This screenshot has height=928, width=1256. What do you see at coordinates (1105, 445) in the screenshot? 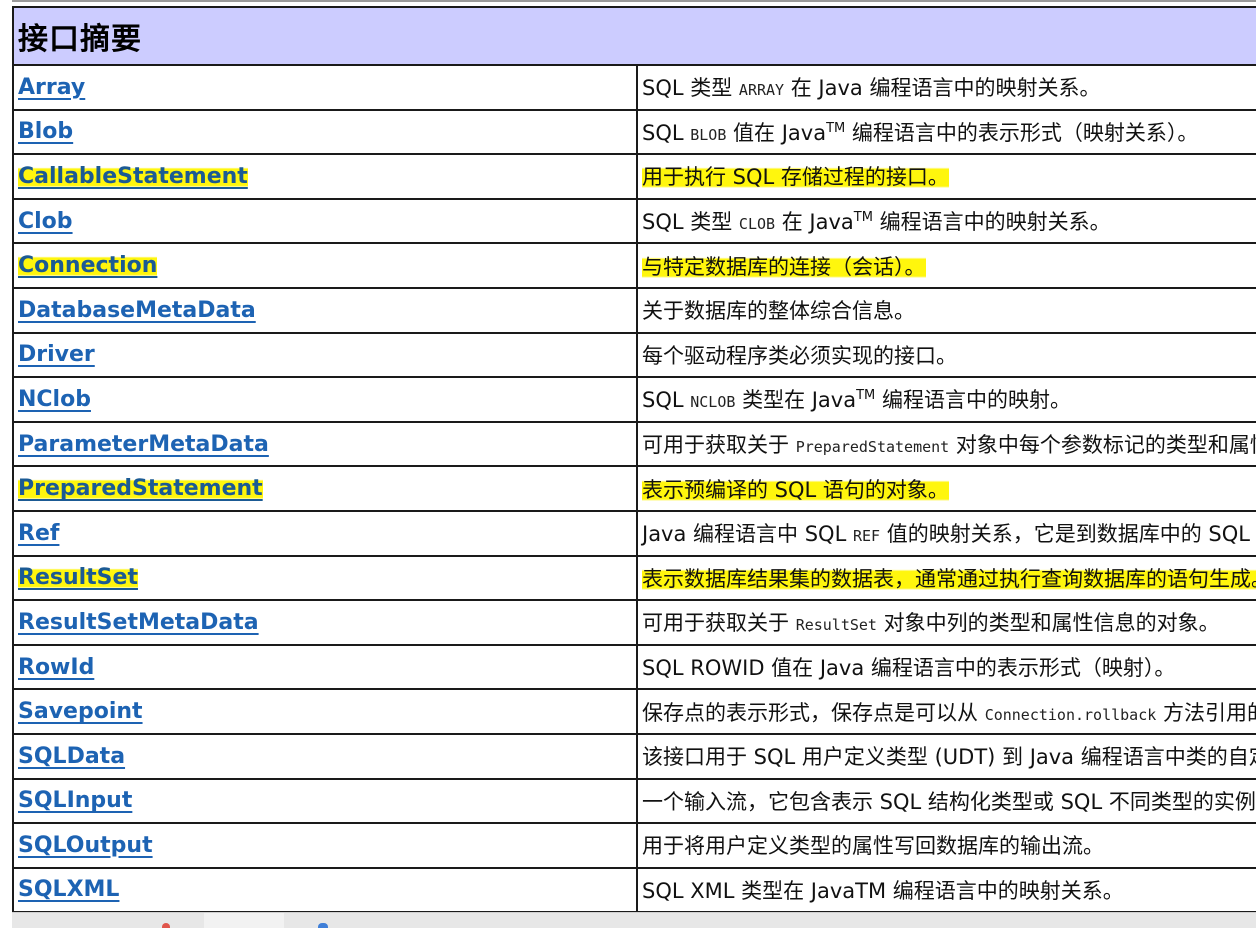
I see `description-segment: 对象中每个参数标记的类型和属性信息的对象。` at bounding box center [1105, 445].